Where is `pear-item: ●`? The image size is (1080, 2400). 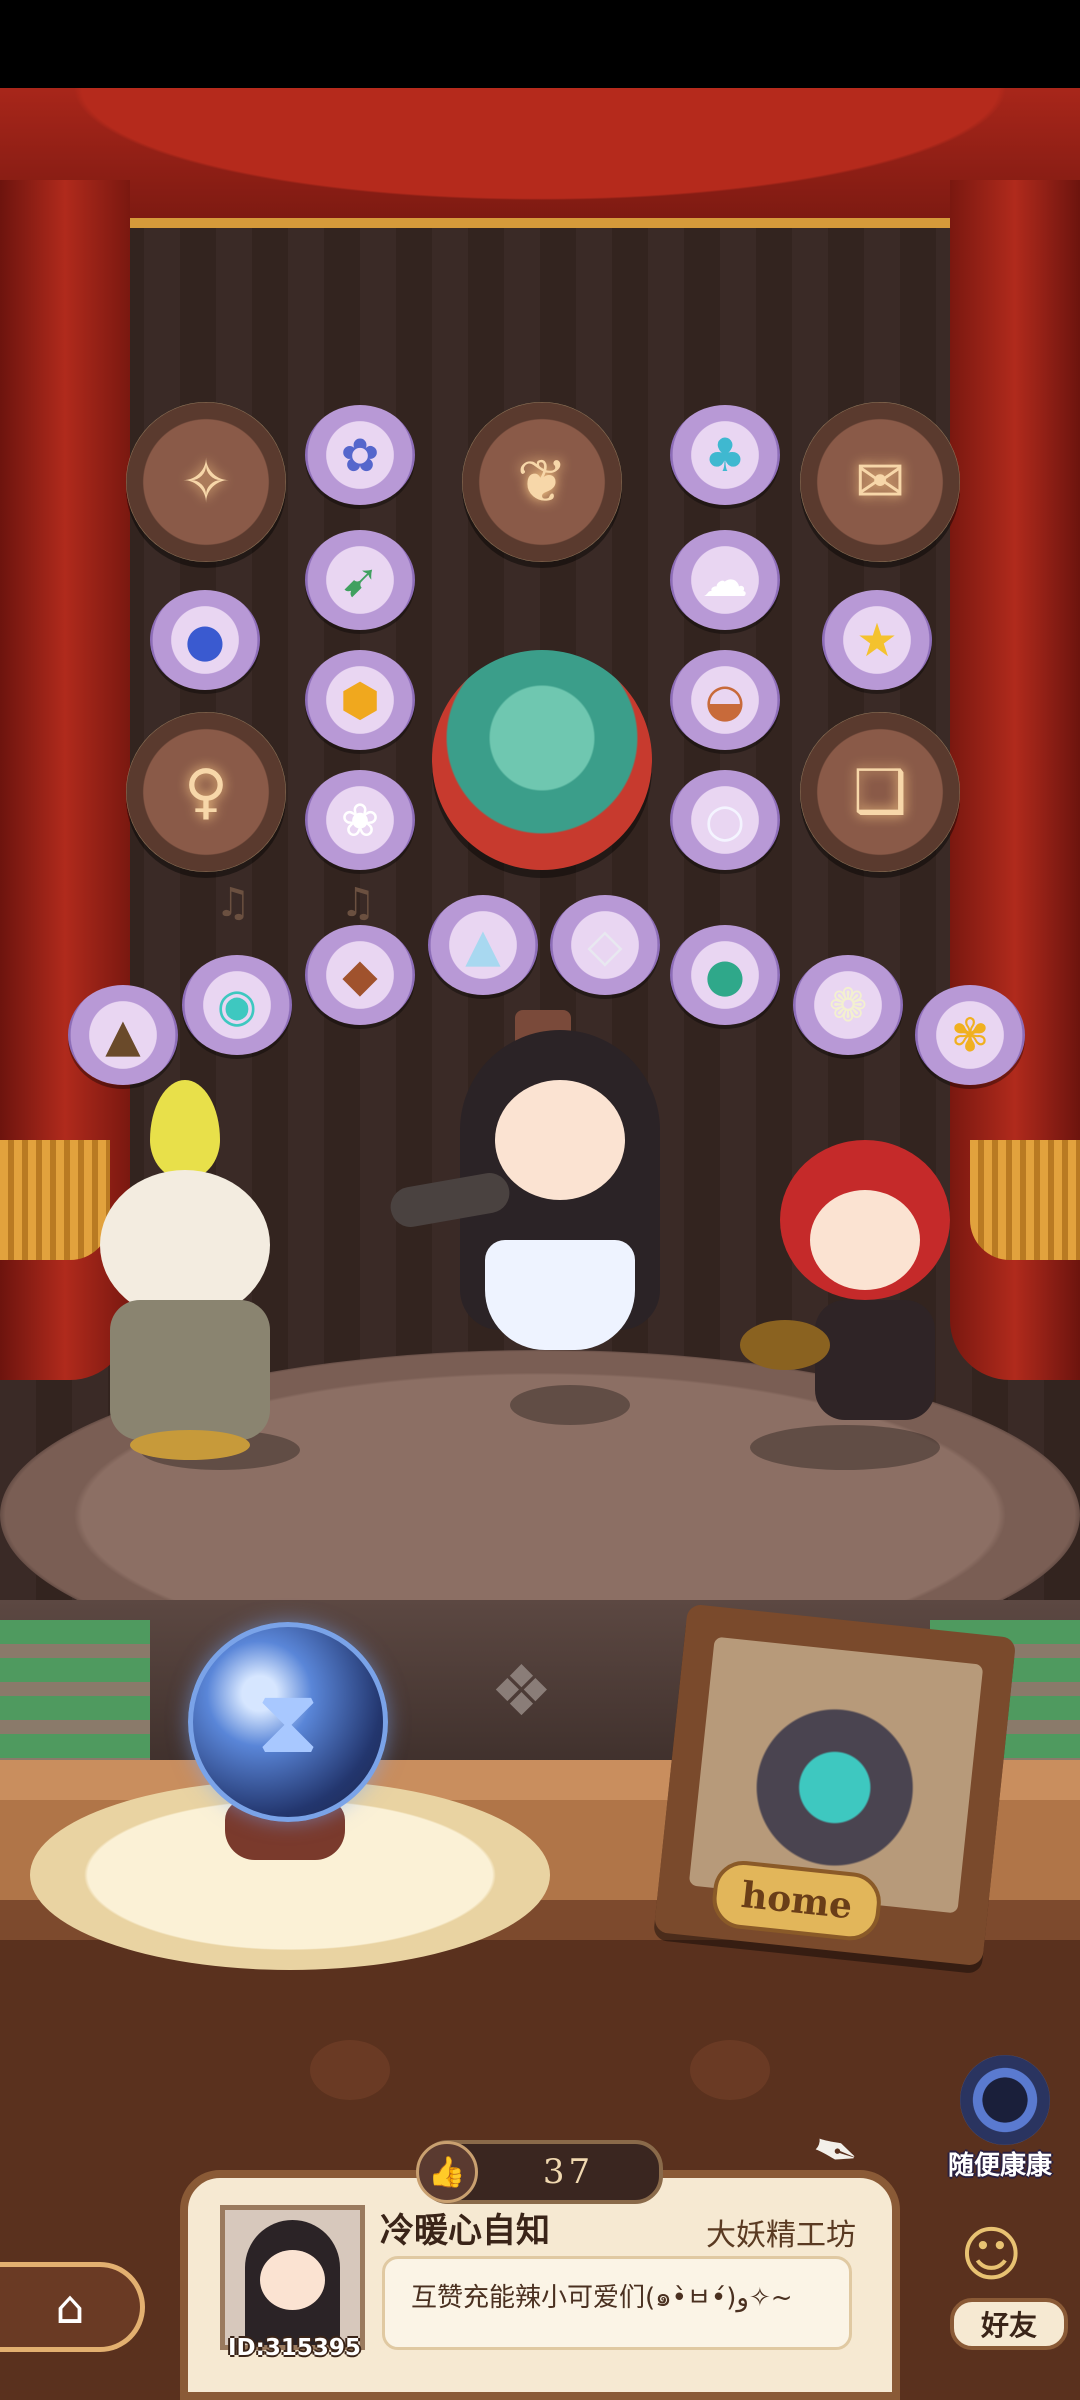 pear-item: ● is located at coordinates (725, 975).